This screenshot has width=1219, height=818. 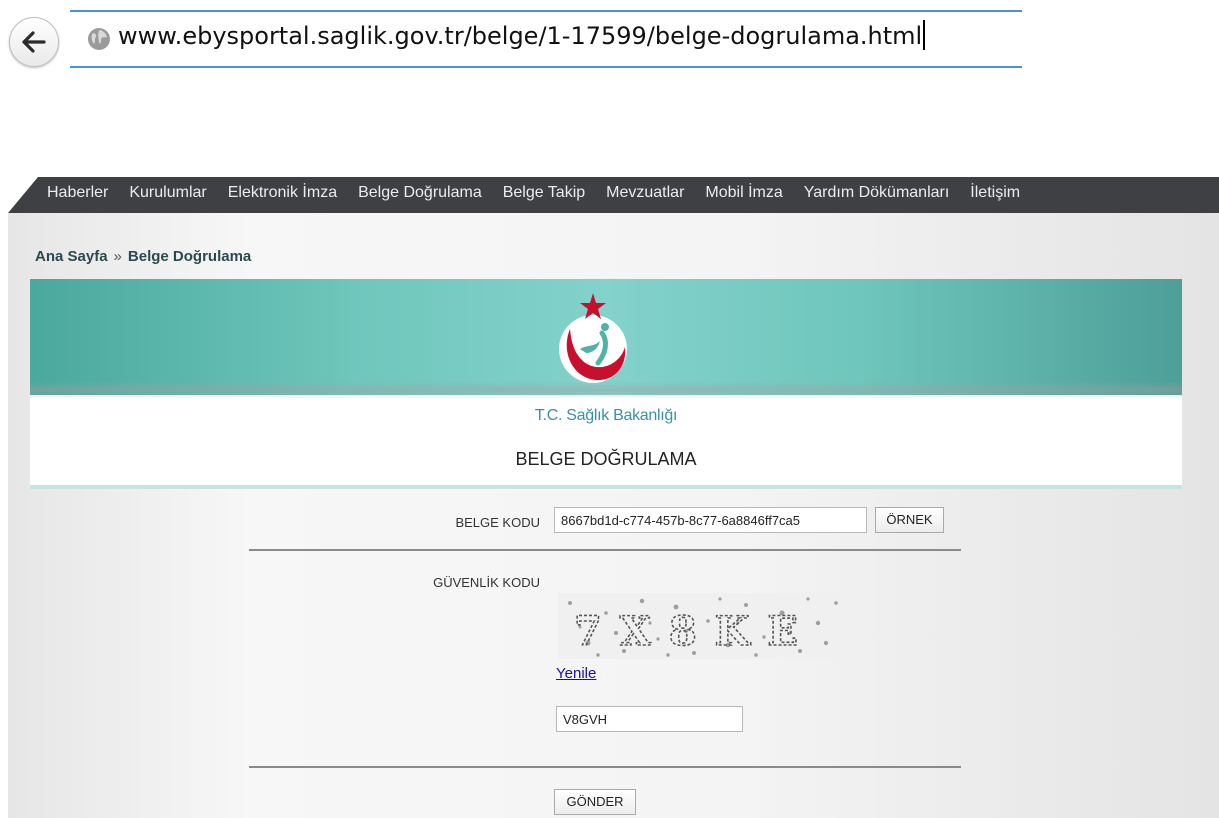 What do you see at coordinates (546, 67) in the screenshot?
I see `address-bar-border-bottom` at bounding box center [546, 67].